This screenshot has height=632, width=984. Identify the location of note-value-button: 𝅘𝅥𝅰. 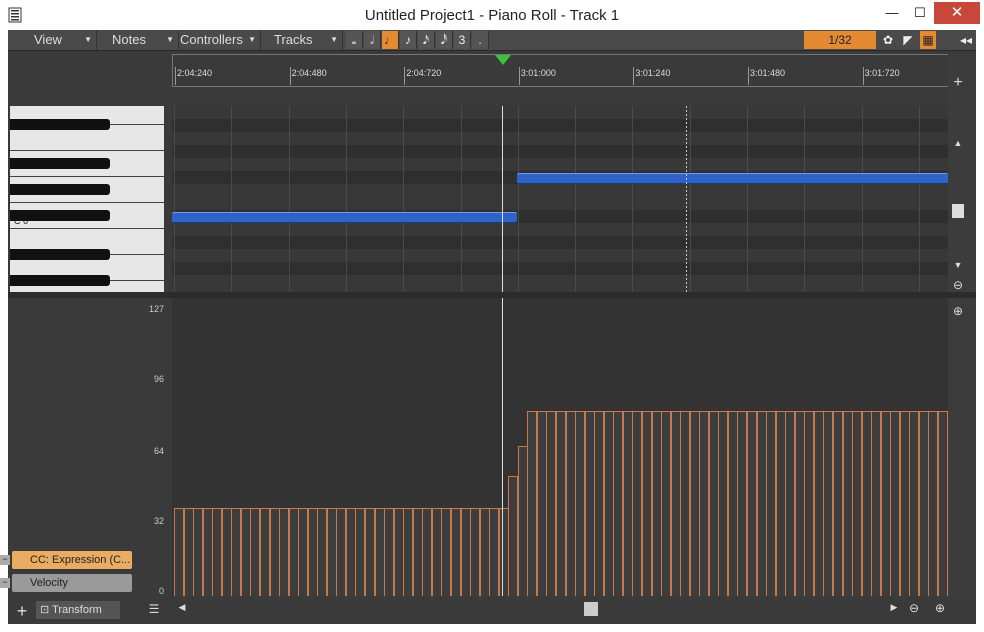
(444, 40).